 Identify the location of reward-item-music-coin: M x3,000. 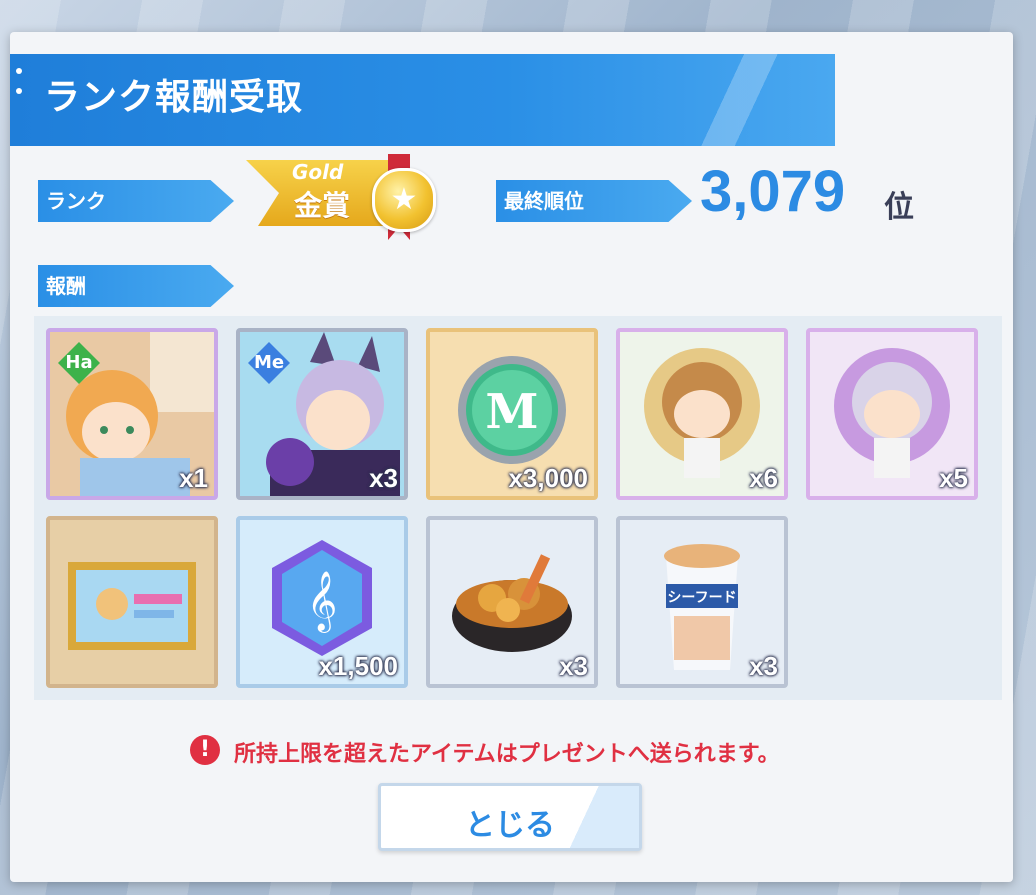
(512, 414).